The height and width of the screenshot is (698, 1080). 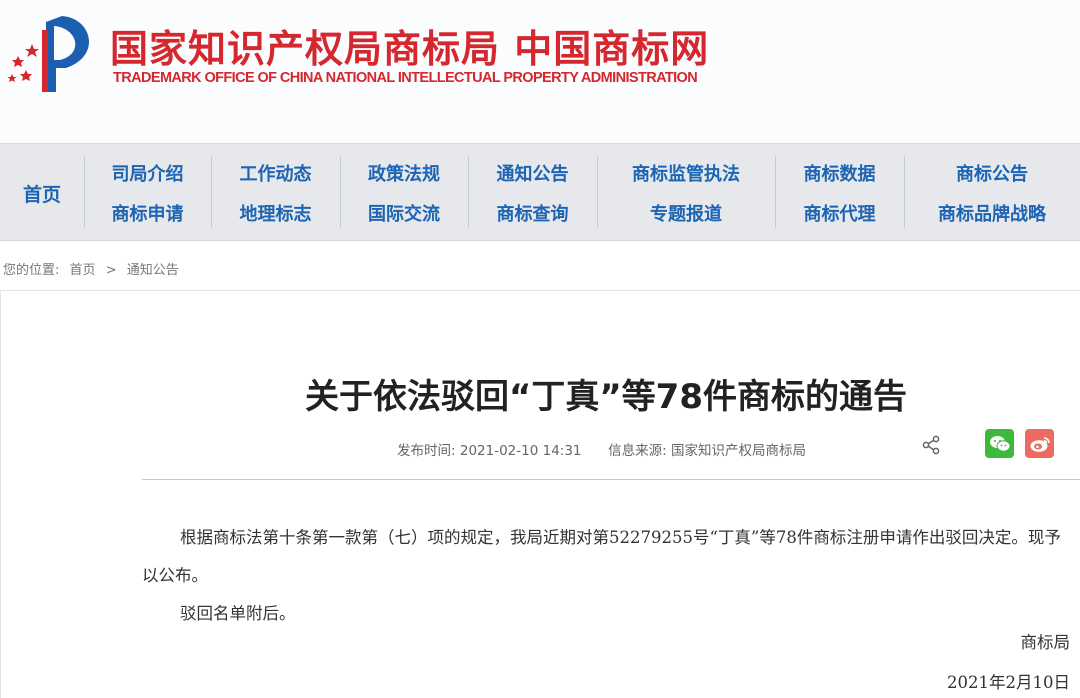 What do you see at coordinates (83, 270) in the screenshot?
I see `breadcrumb-home: 首页` at bounding box center [83, 270].